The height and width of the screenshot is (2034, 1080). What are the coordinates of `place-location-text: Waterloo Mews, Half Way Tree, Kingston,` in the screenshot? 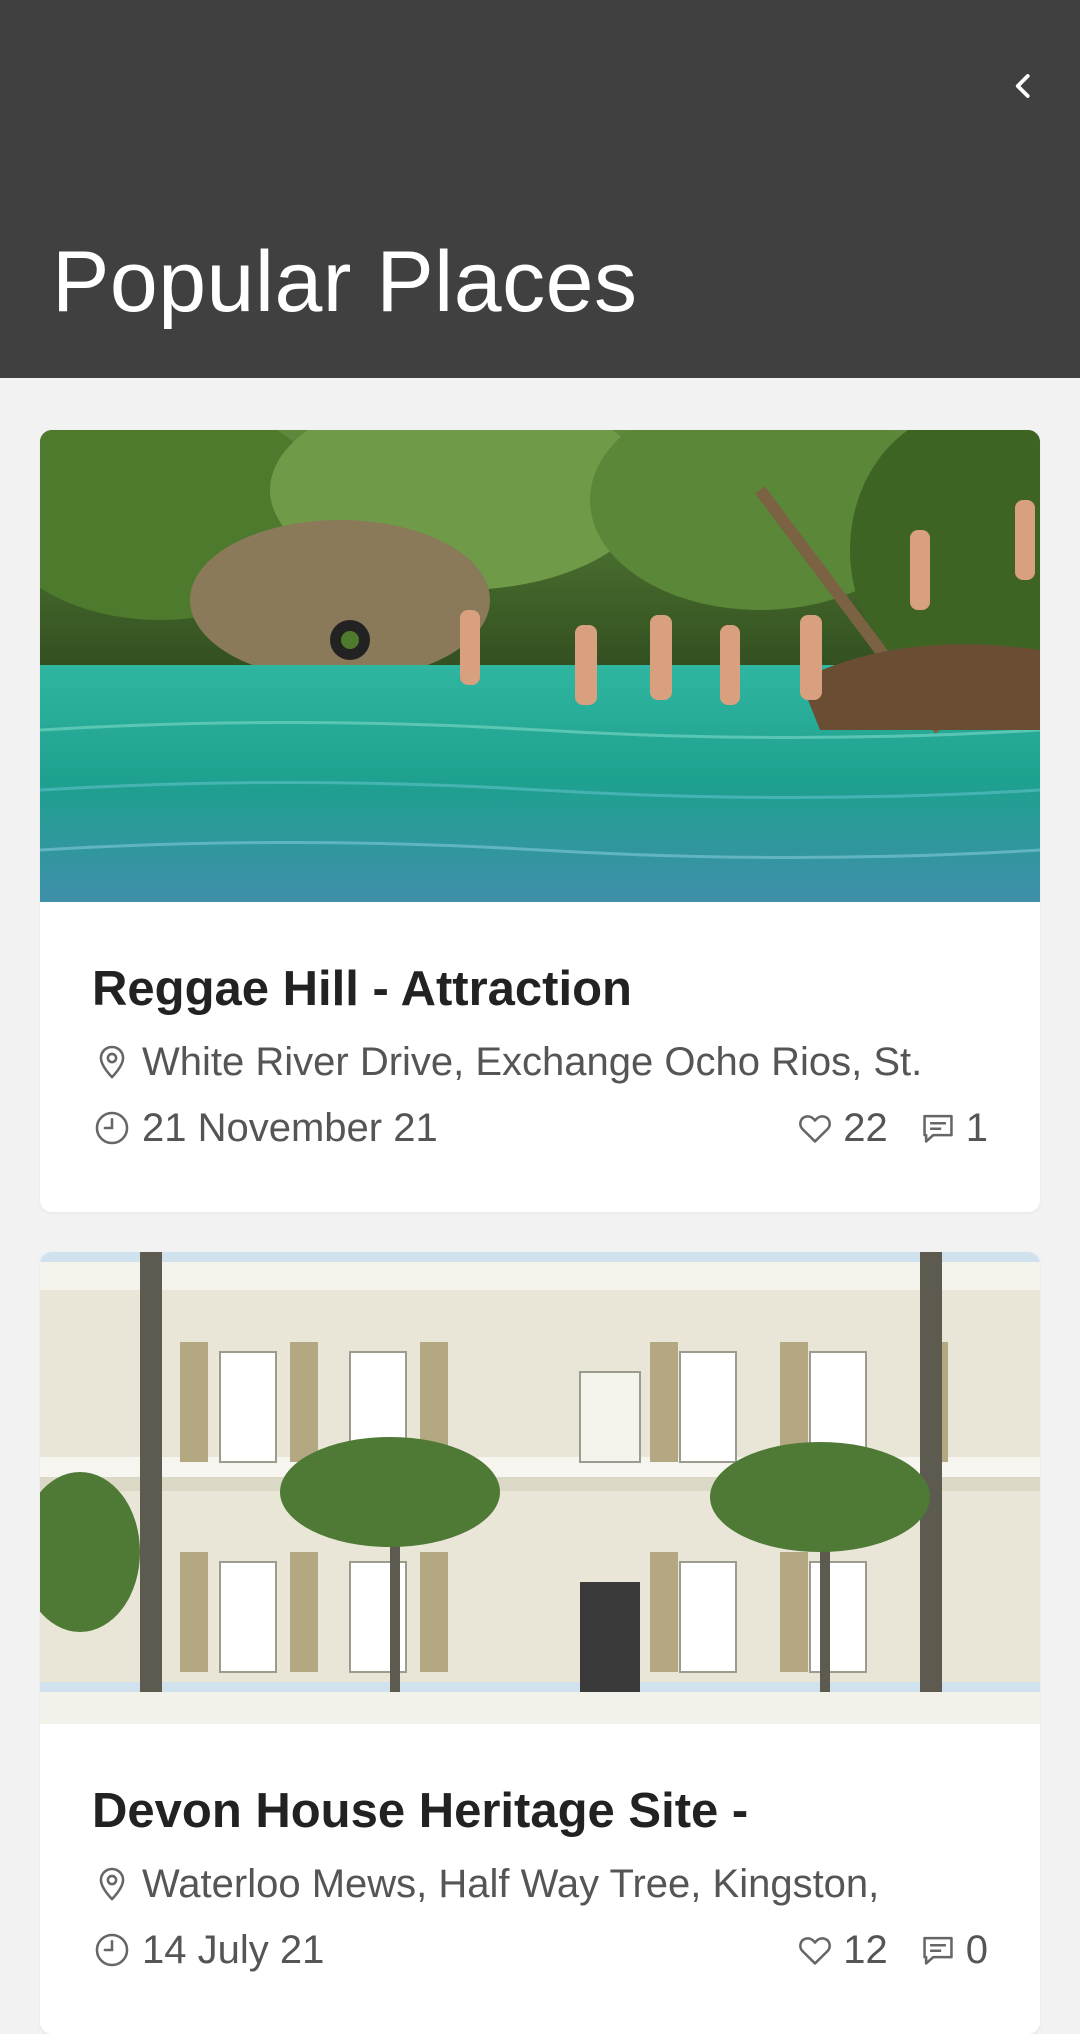 It's located at (511, 1884).